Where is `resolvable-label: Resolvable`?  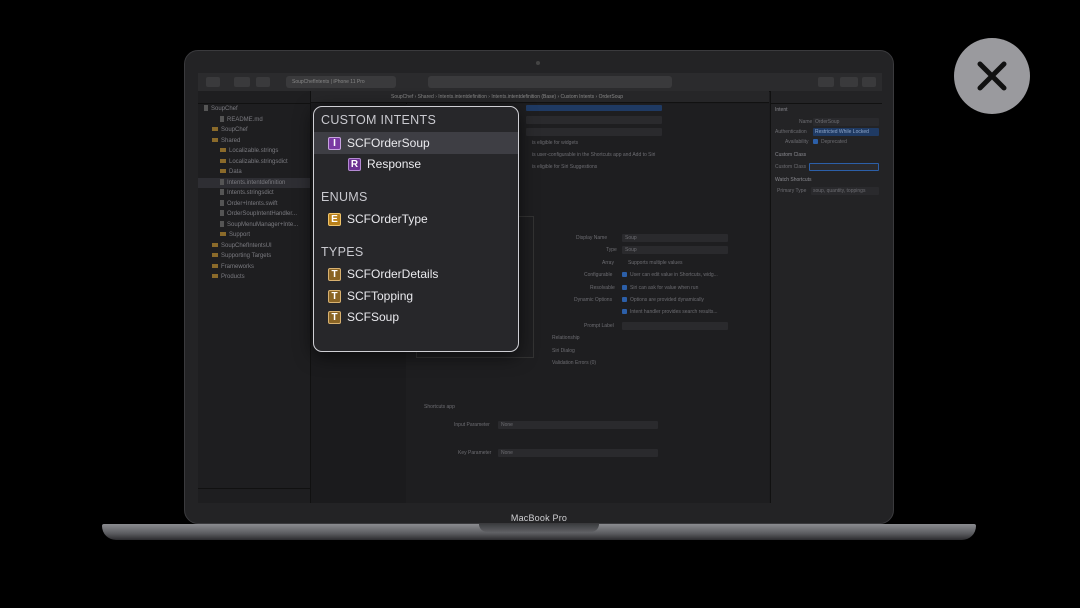 resolvable-label: Resolvable is located at coordinates (602, 288).